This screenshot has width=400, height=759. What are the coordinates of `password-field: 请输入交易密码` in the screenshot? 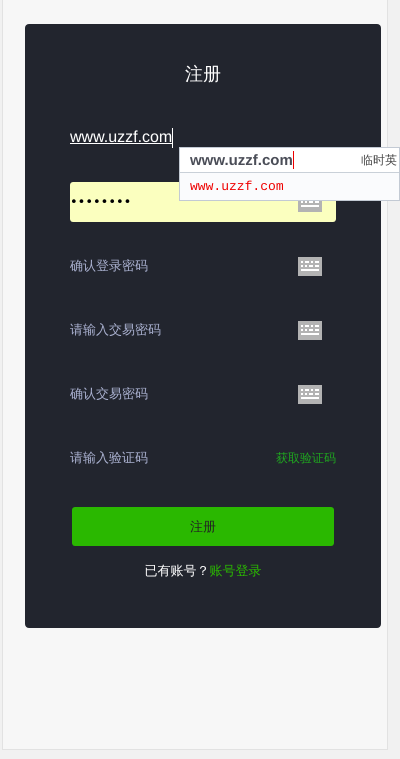 It's located at (184, 330).